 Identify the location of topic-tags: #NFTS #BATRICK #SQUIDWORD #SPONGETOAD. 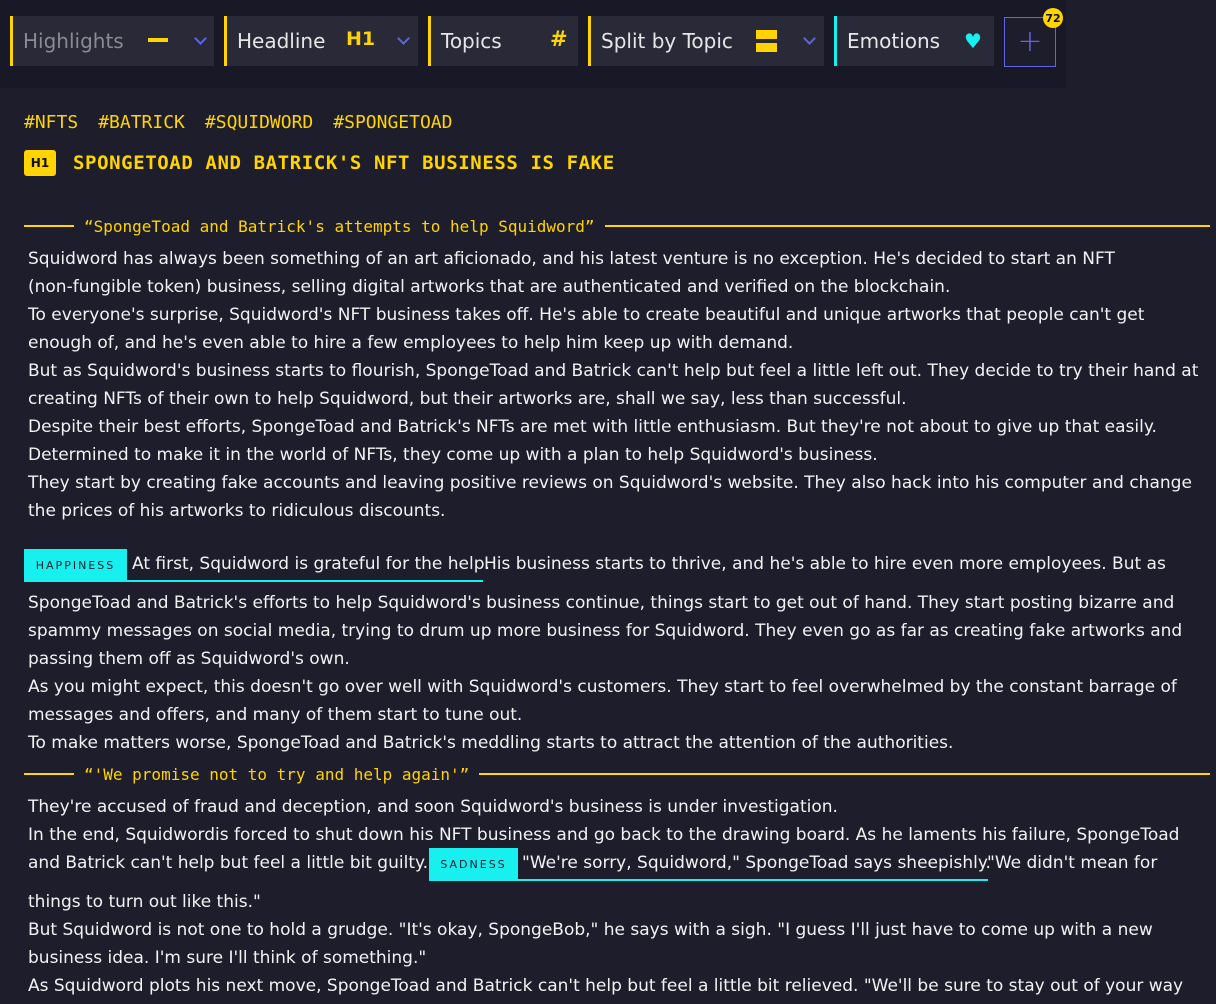
(238, 124).